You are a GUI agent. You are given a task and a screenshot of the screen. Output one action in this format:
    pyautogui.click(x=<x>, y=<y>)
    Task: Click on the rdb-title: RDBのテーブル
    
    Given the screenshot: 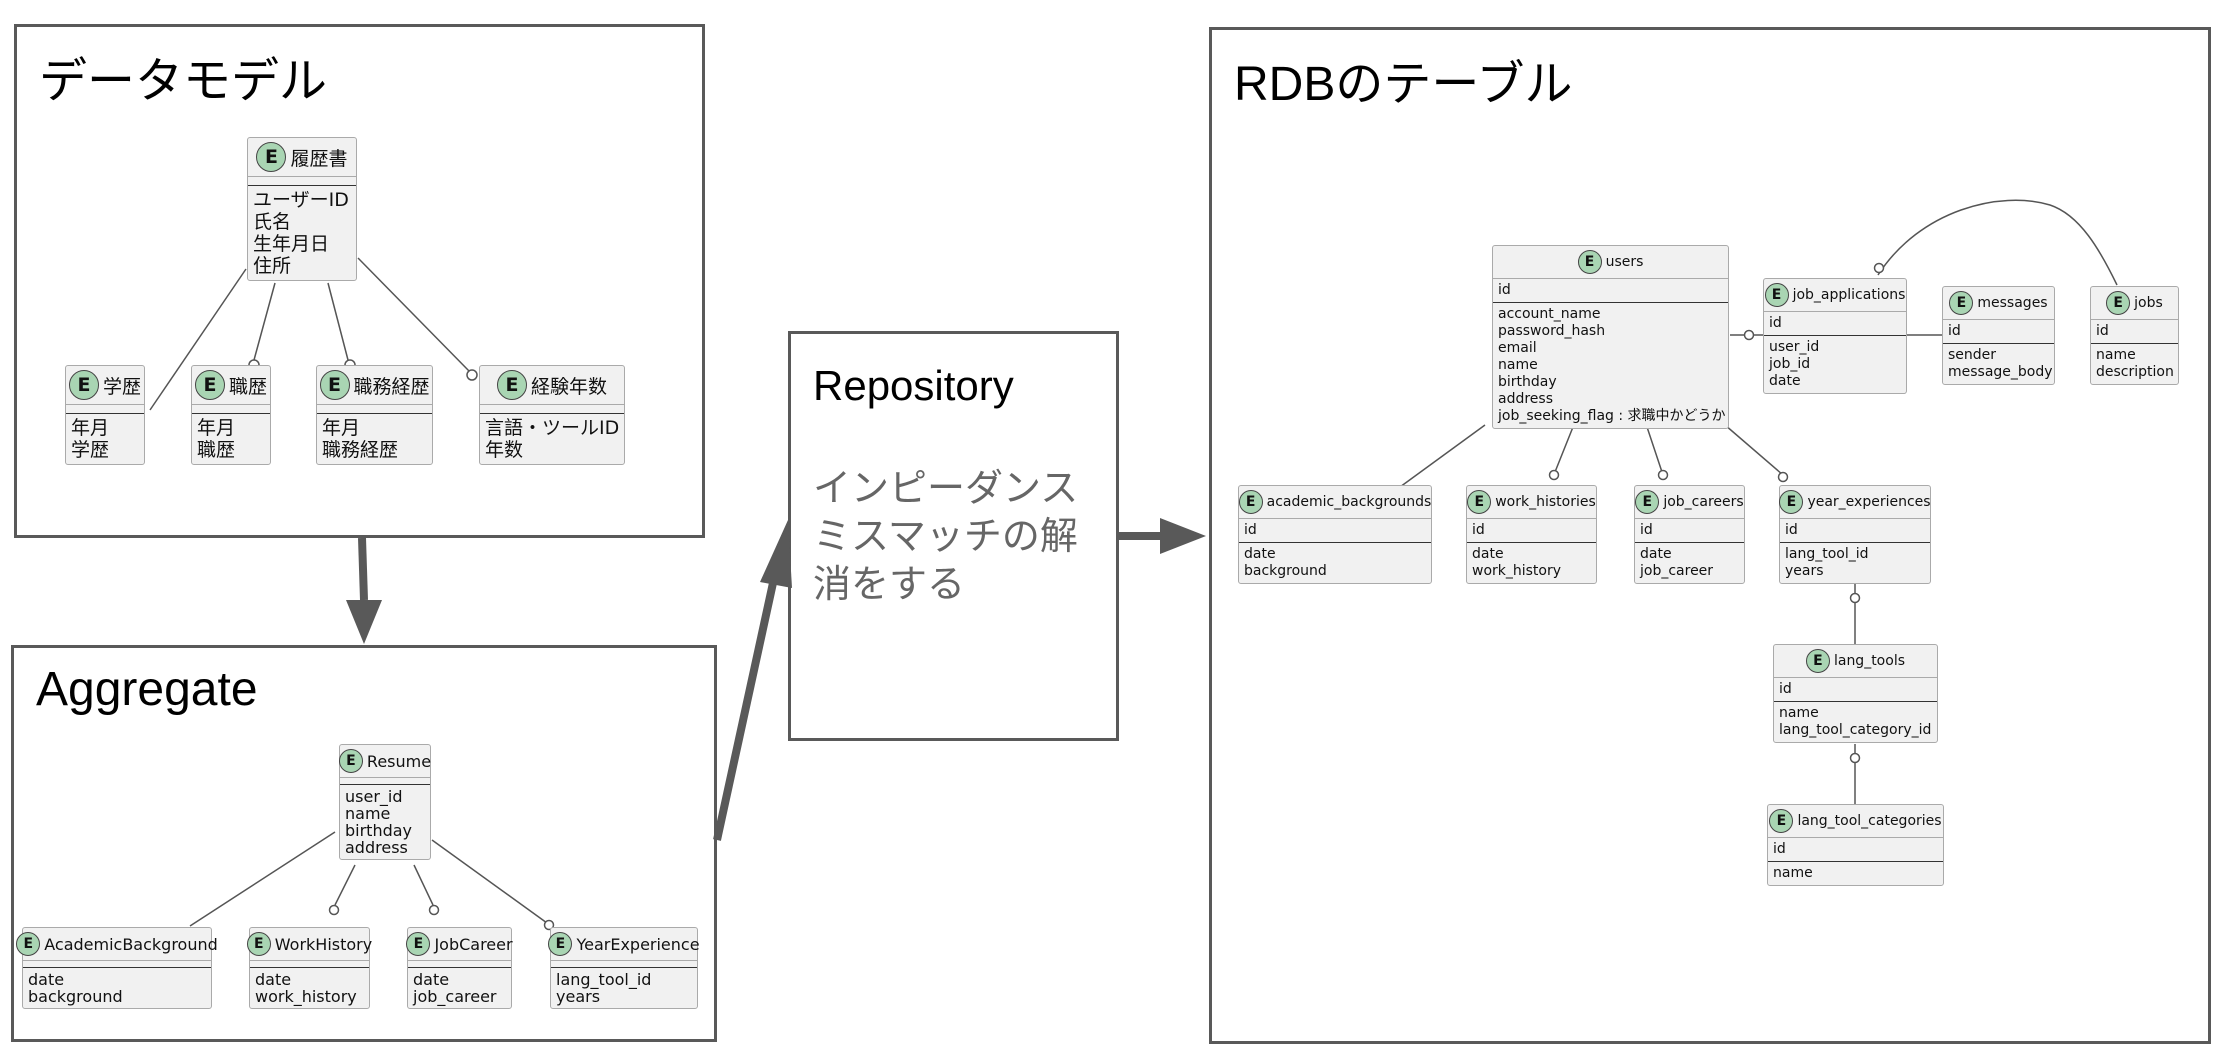 What is the action you would take?
    pyautogui.click(x=1403, y=84)
    